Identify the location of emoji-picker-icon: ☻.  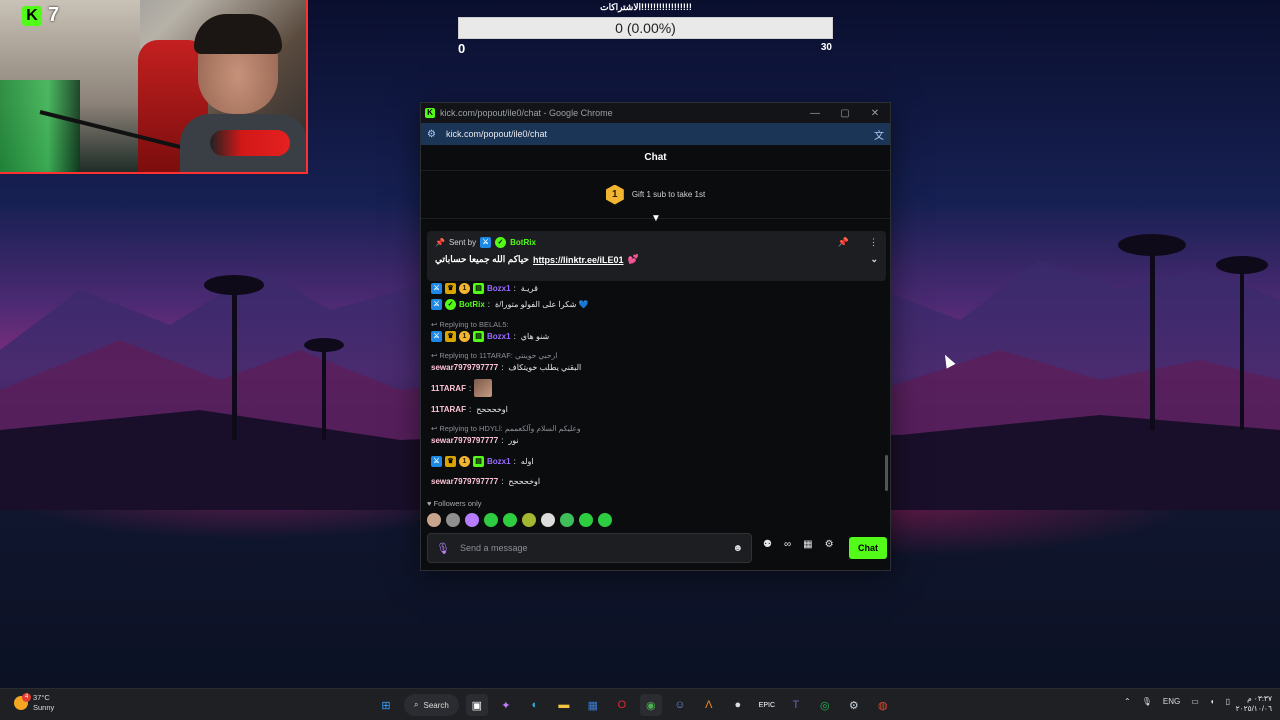
(737, 548).